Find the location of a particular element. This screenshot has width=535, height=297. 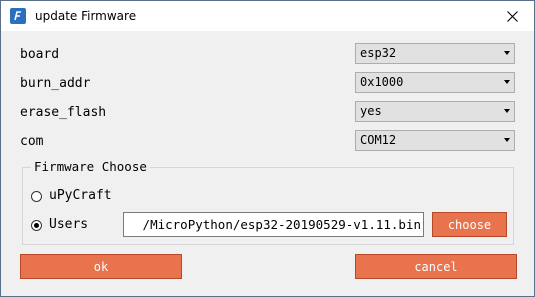

window-title: update Firmware is located at coordinates (86, 16).